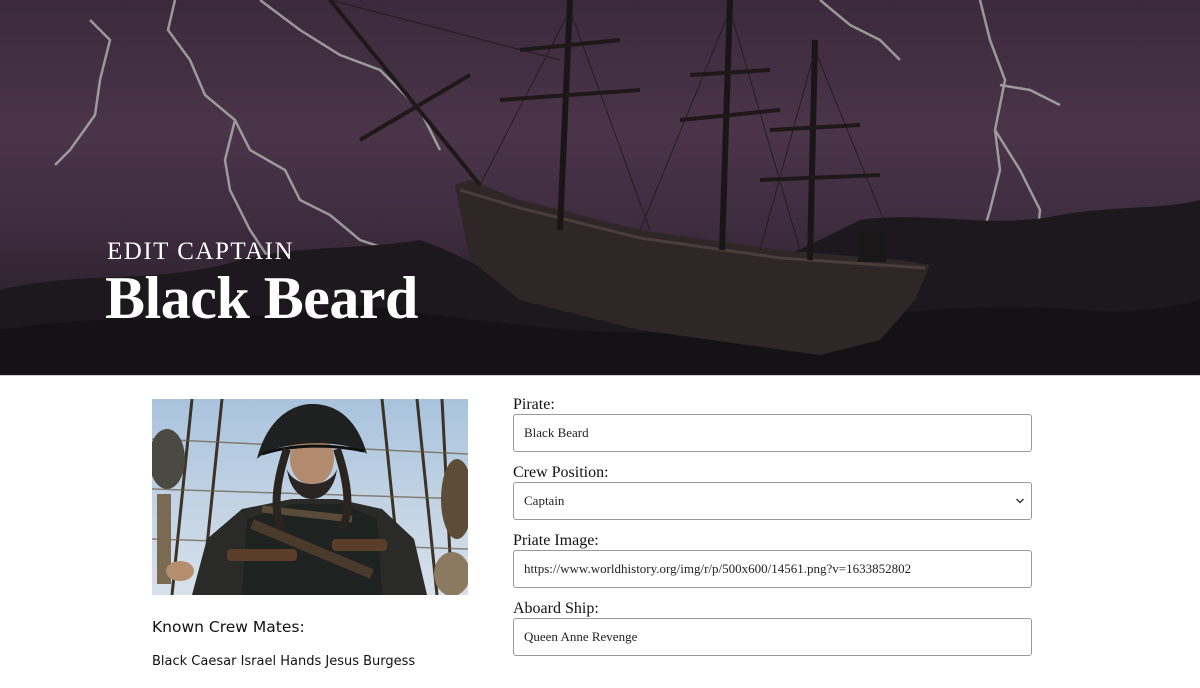 The height and width of the screenshot is (688, 1200). Describe the element at coordinates (261, 298) in the screenshot. I see `page-title: Black Beard` at that location.